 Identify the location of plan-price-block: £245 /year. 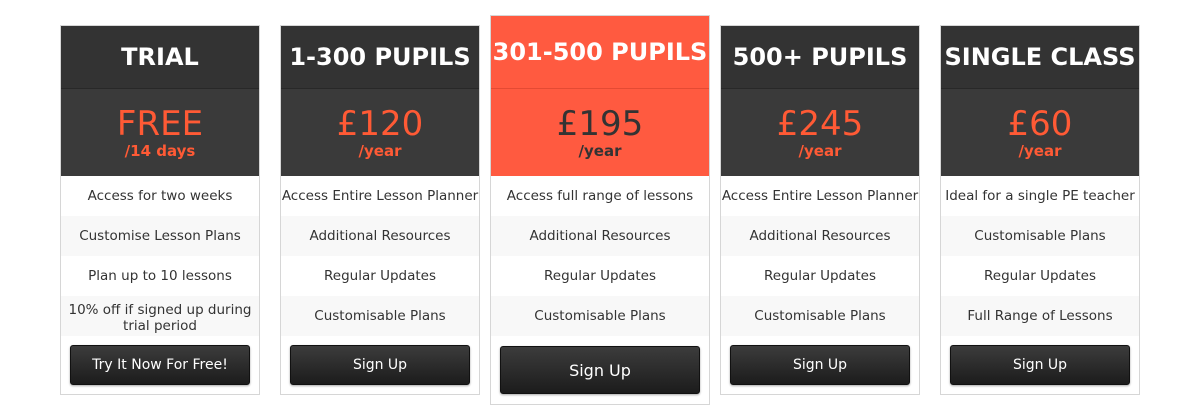
(820, 132).